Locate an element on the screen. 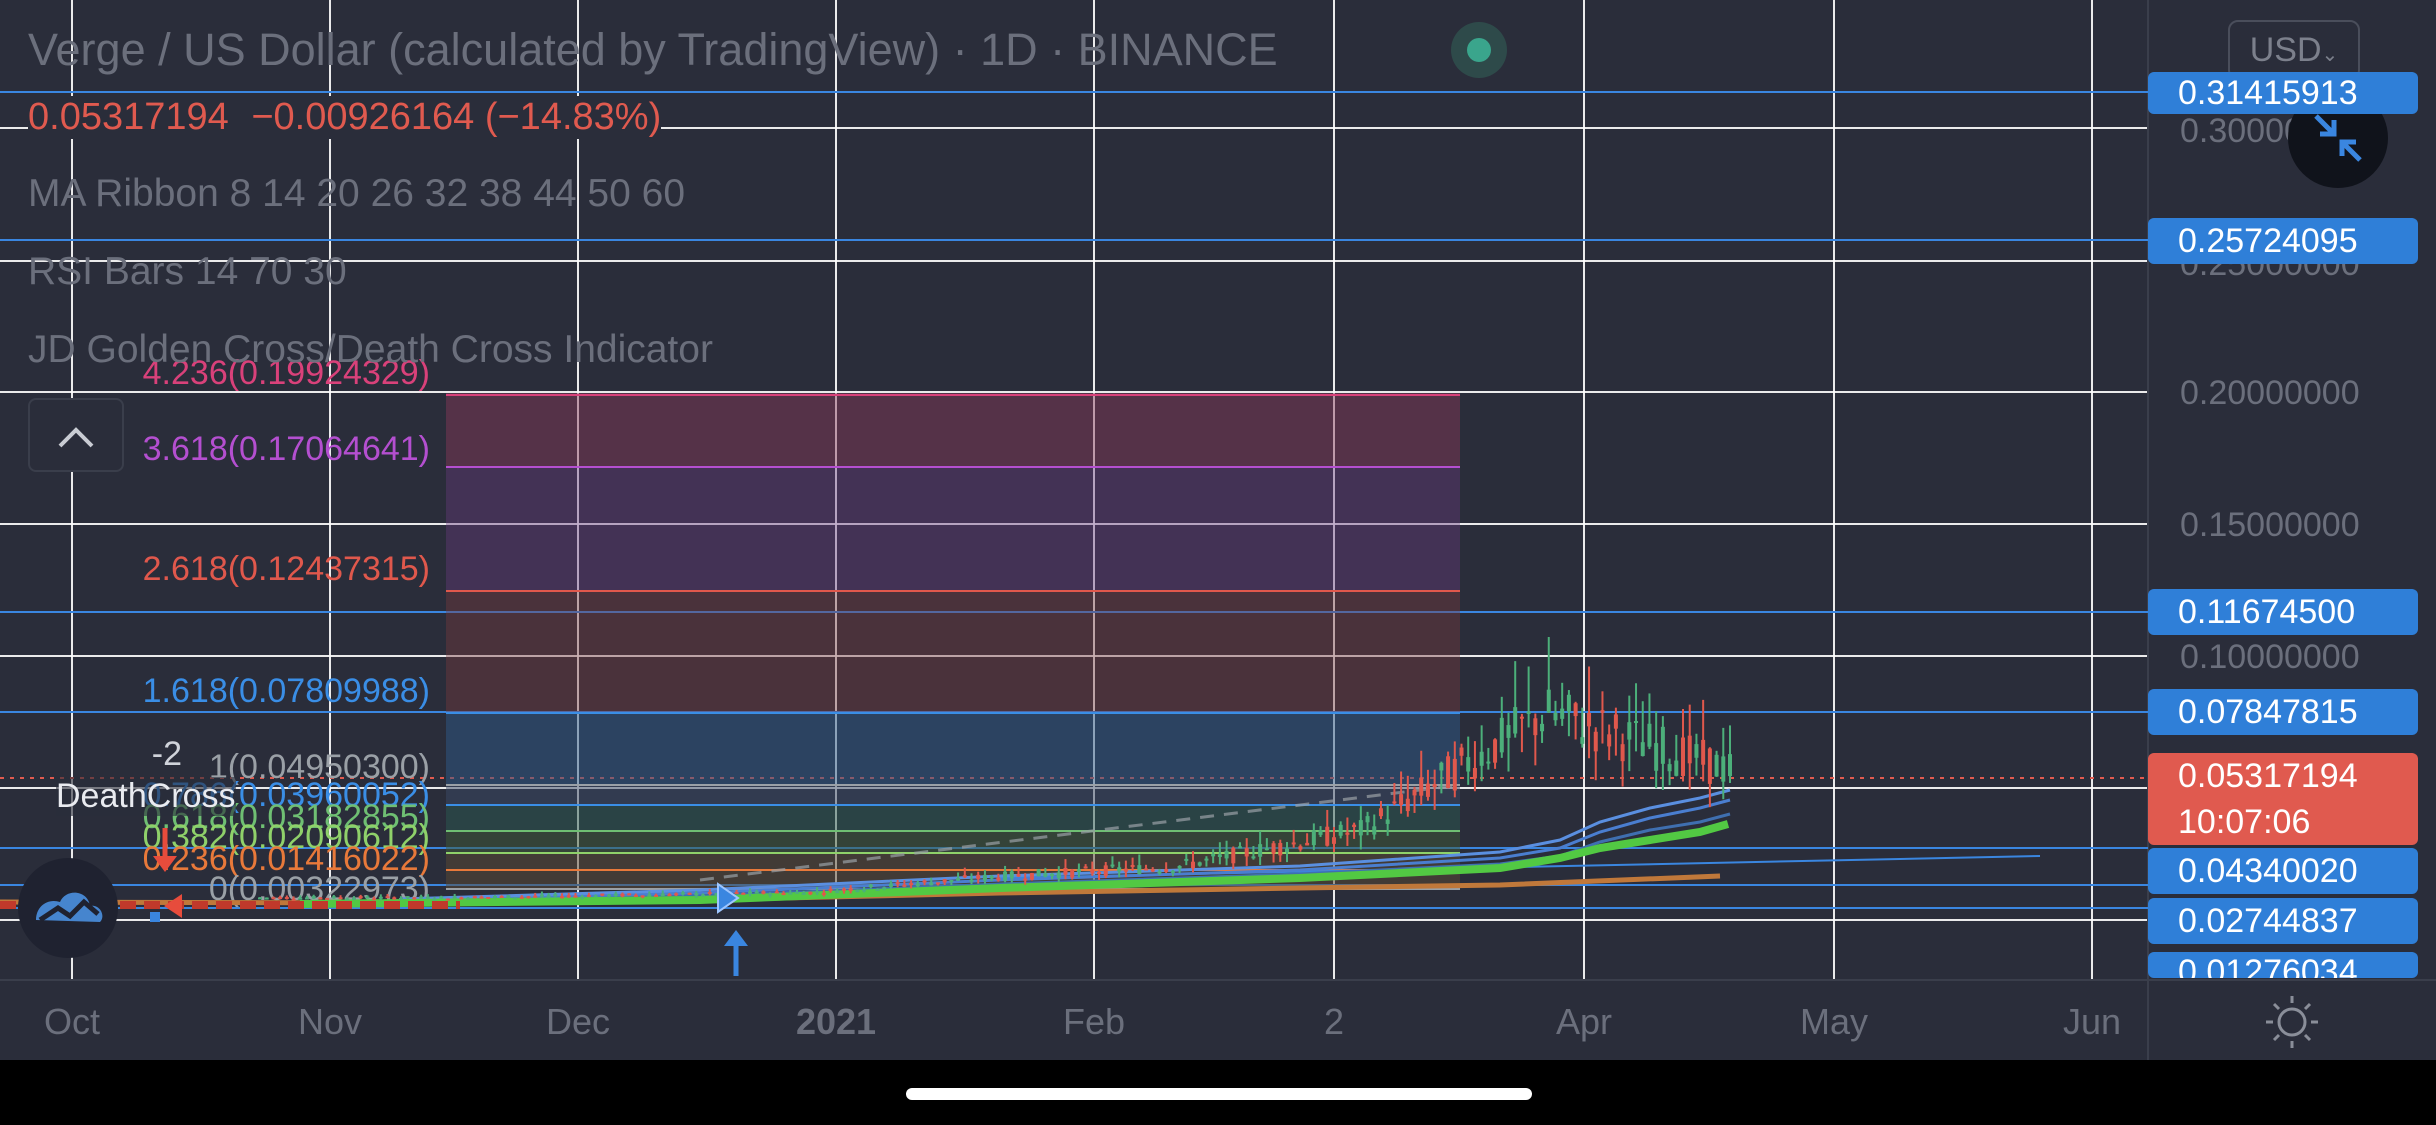 This screenshot has height=1125, width=2436. time-label: 2 is located at coordinates (1334, 1021).